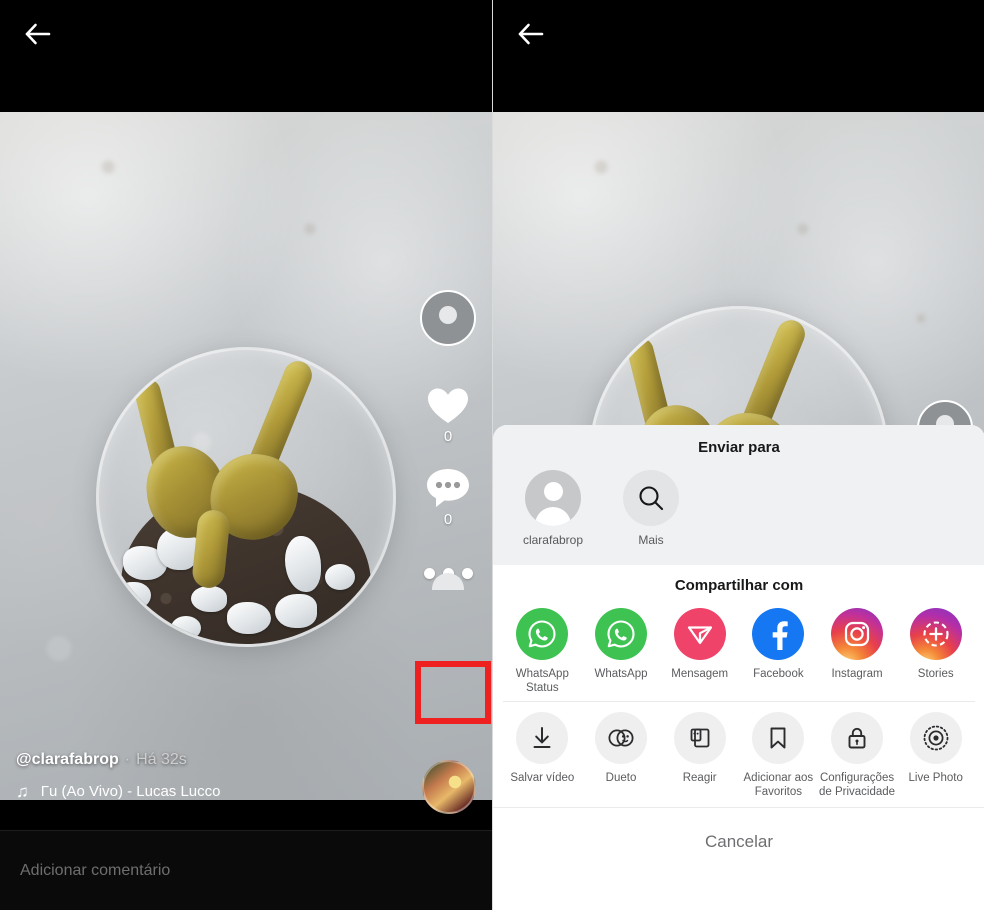 The height and width of the screenshot is (910, 984). What do you see at coordinates (699, 778) in the screenshot?
I see `action-label: Reagir` at bounding box center [699, 778].